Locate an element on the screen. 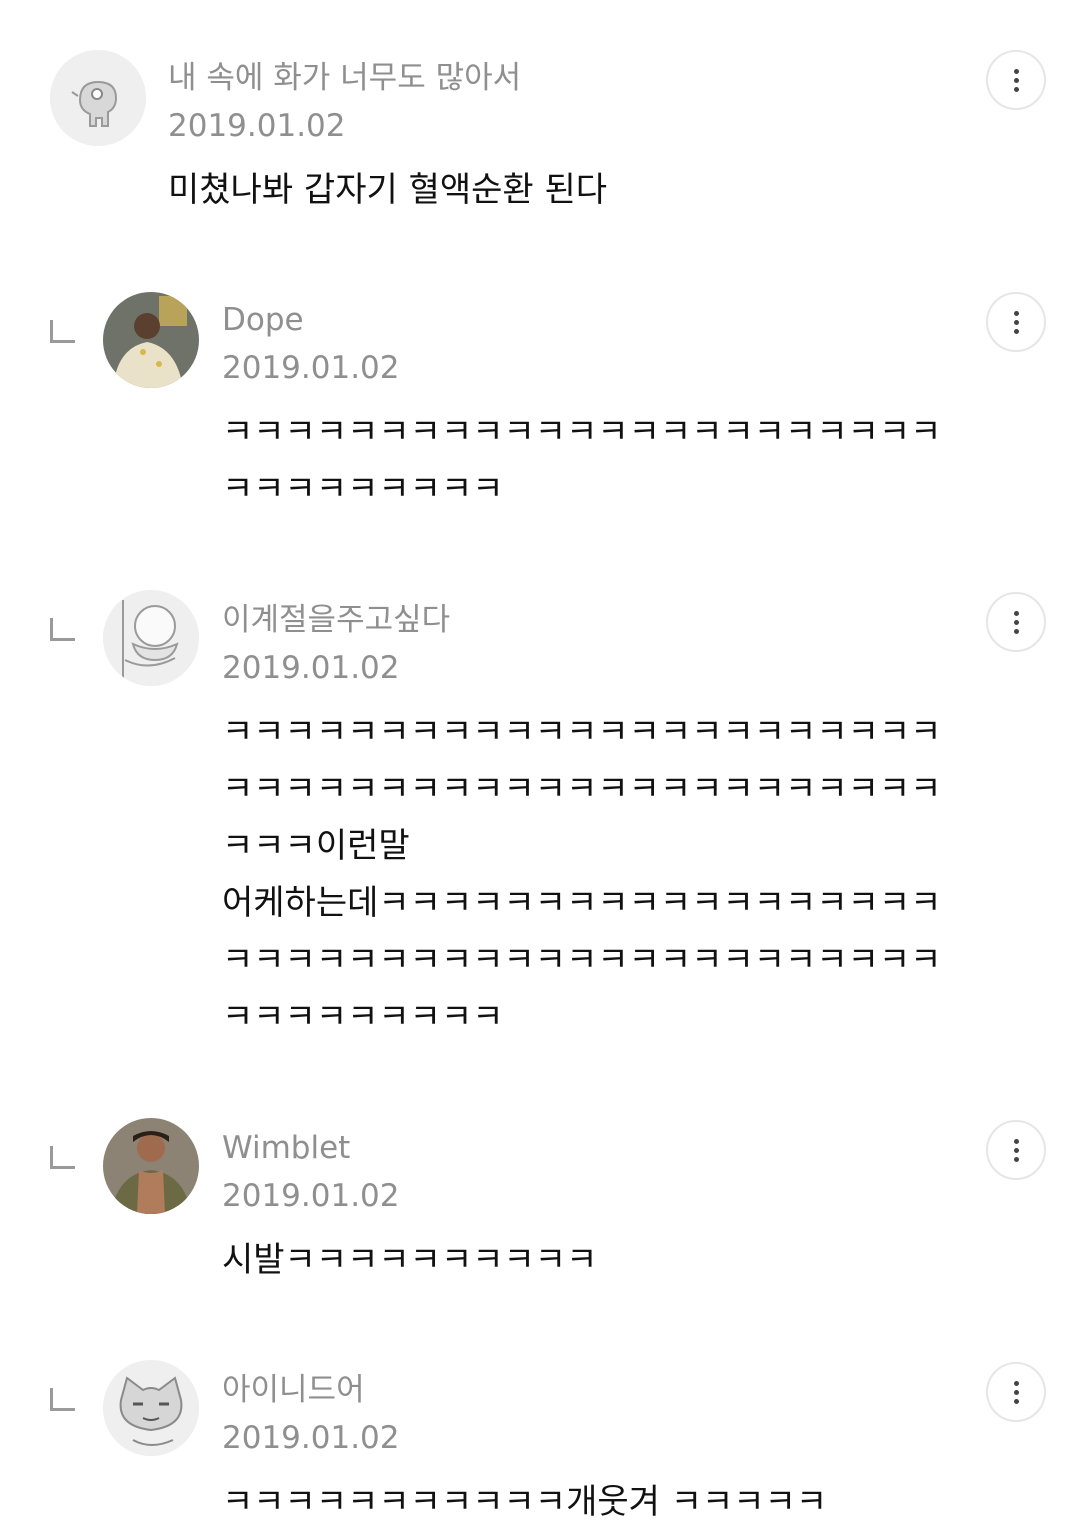 The image size is (1076, 1533). comment-text: ㅋㅋㅋㅋㅋㅋㅋㅋㅋㅋㅋ개웃겨 ㅋㅋㅋㅋㅋ is located at coordinates (524, 1502).